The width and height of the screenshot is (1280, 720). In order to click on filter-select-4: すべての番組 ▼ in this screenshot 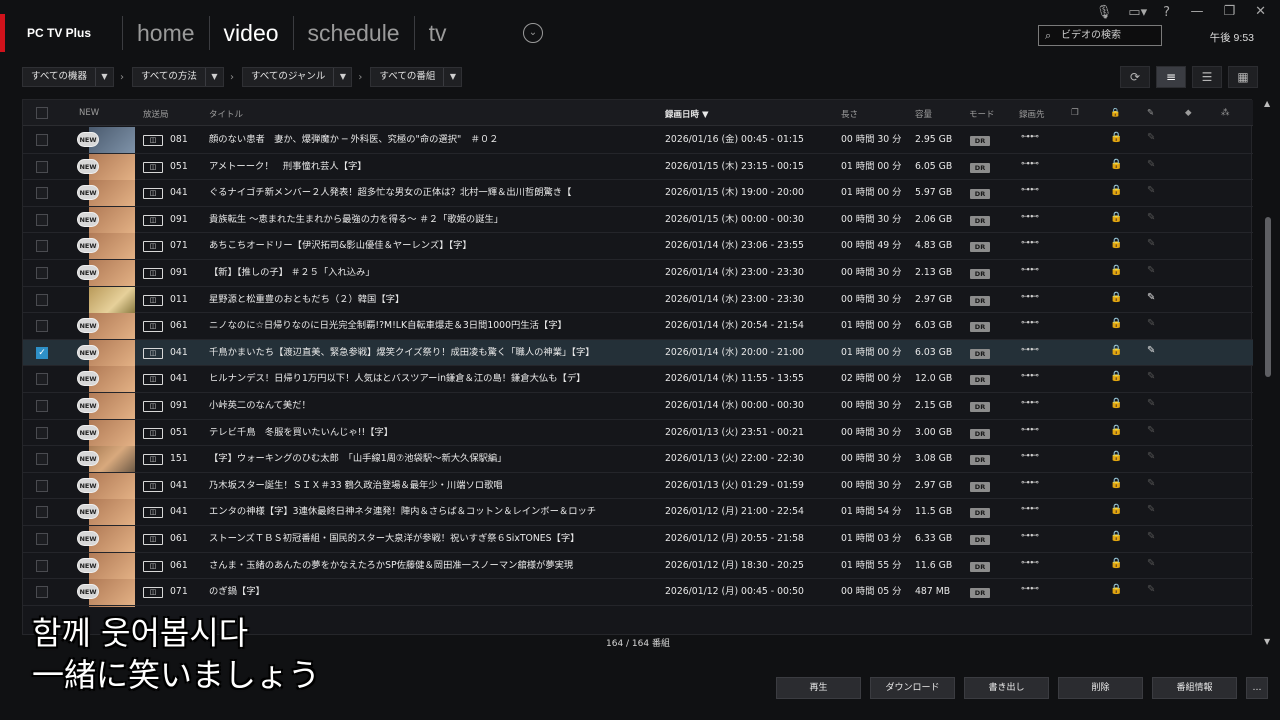, I will do `click(416, 77)`.